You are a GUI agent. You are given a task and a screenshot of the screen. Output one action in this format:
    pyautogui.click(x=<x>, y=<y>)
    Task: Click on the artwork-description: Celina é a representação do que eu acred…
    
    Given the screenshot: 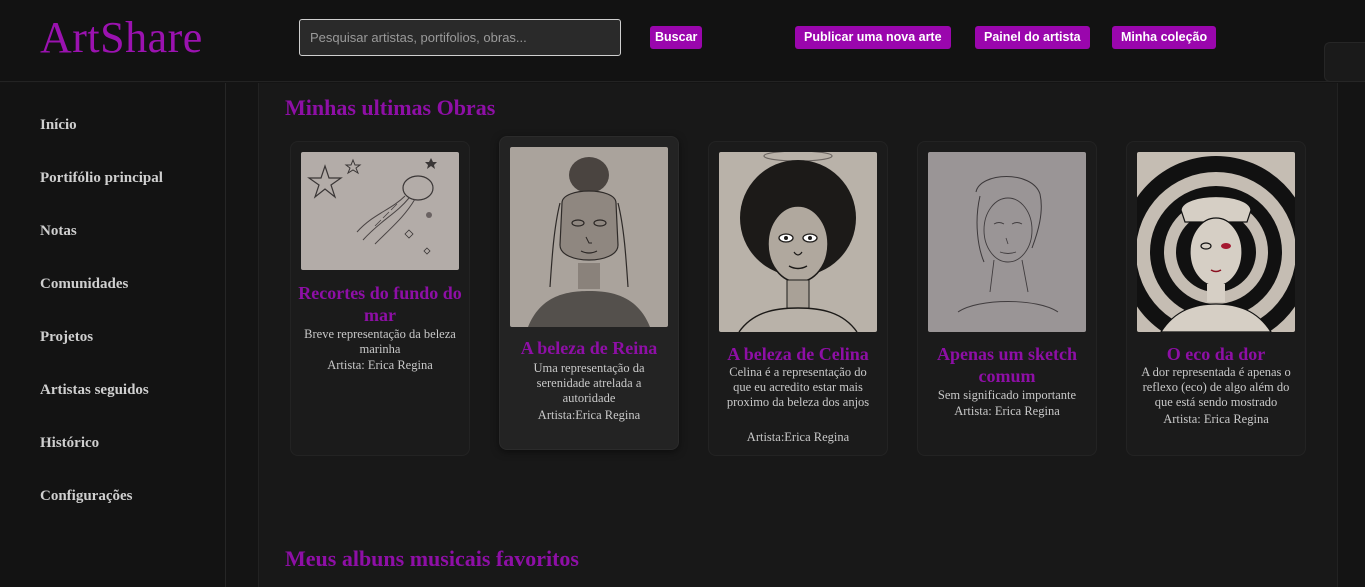 What is the action you would take?
    pyautogui.click(x=798, y=387)
    